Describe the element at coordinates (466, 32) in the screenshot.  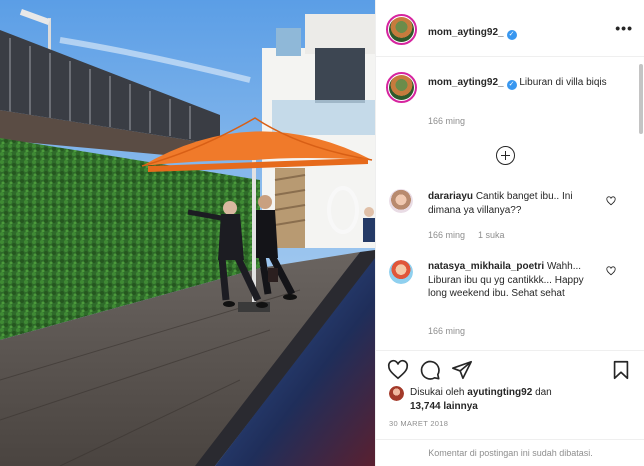
I see `author-username: mom_ayting92_` at that location.